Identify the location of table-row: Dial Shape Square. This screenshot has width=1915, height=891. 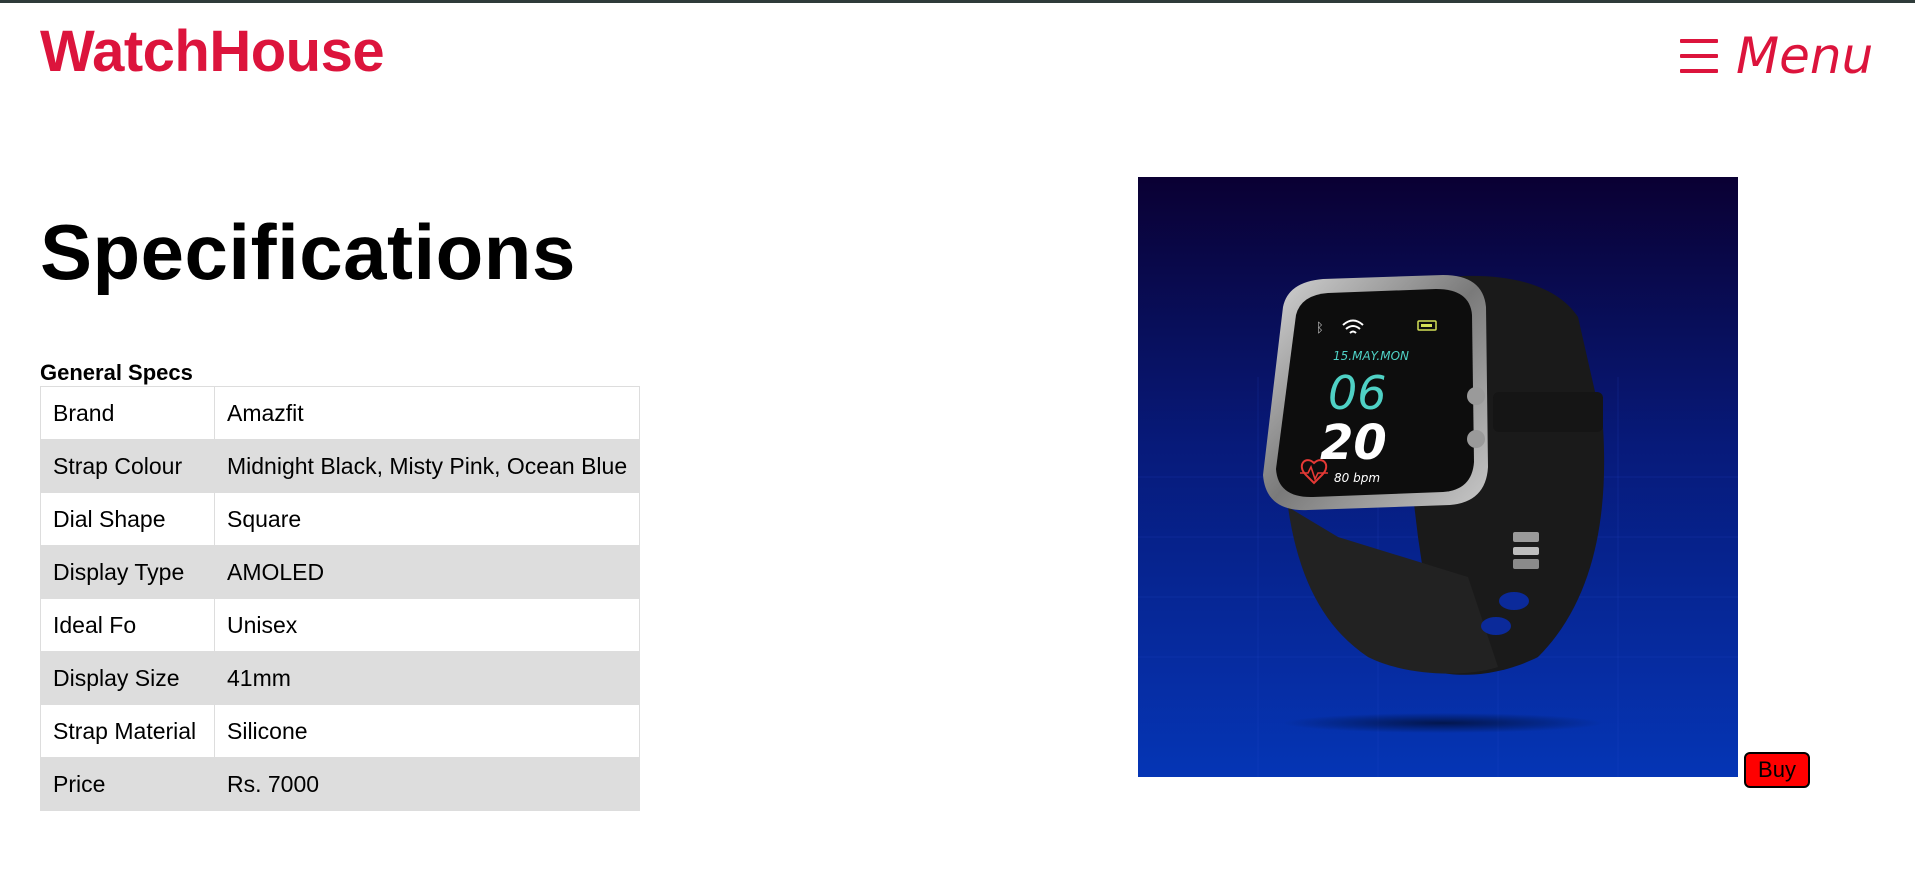
(340, 519).